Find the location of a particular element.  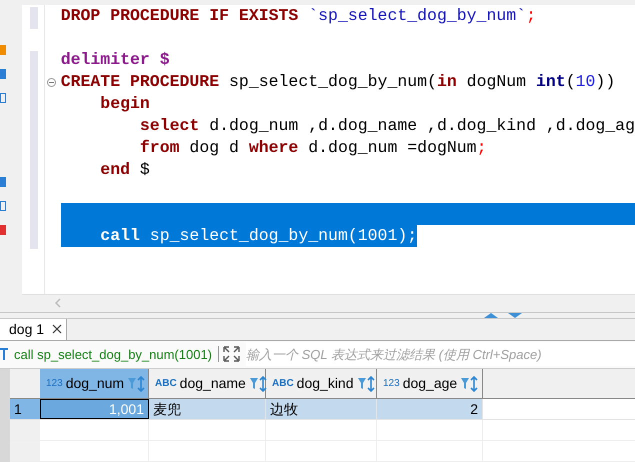

code-token: begin is located at coordinates (124, 103).